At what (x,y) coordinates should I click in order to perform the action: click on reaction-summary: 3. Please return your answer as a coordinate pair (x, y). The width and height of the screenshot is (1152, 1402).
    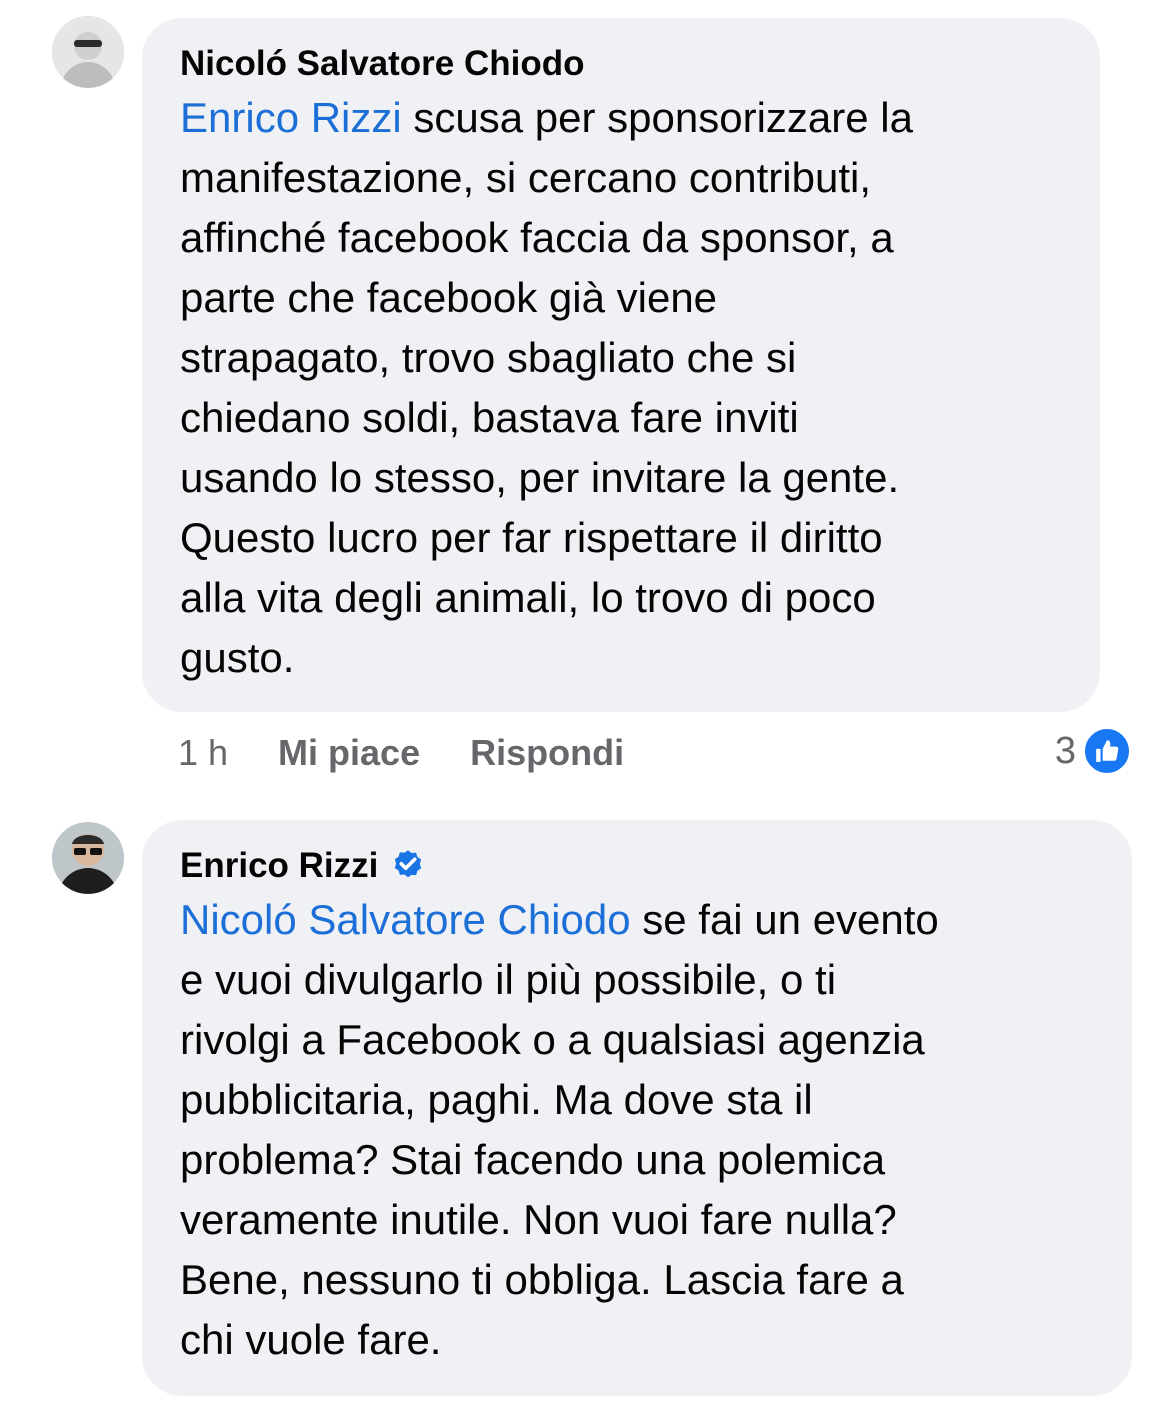
    Looking at the image, I should click on (1093, 751).